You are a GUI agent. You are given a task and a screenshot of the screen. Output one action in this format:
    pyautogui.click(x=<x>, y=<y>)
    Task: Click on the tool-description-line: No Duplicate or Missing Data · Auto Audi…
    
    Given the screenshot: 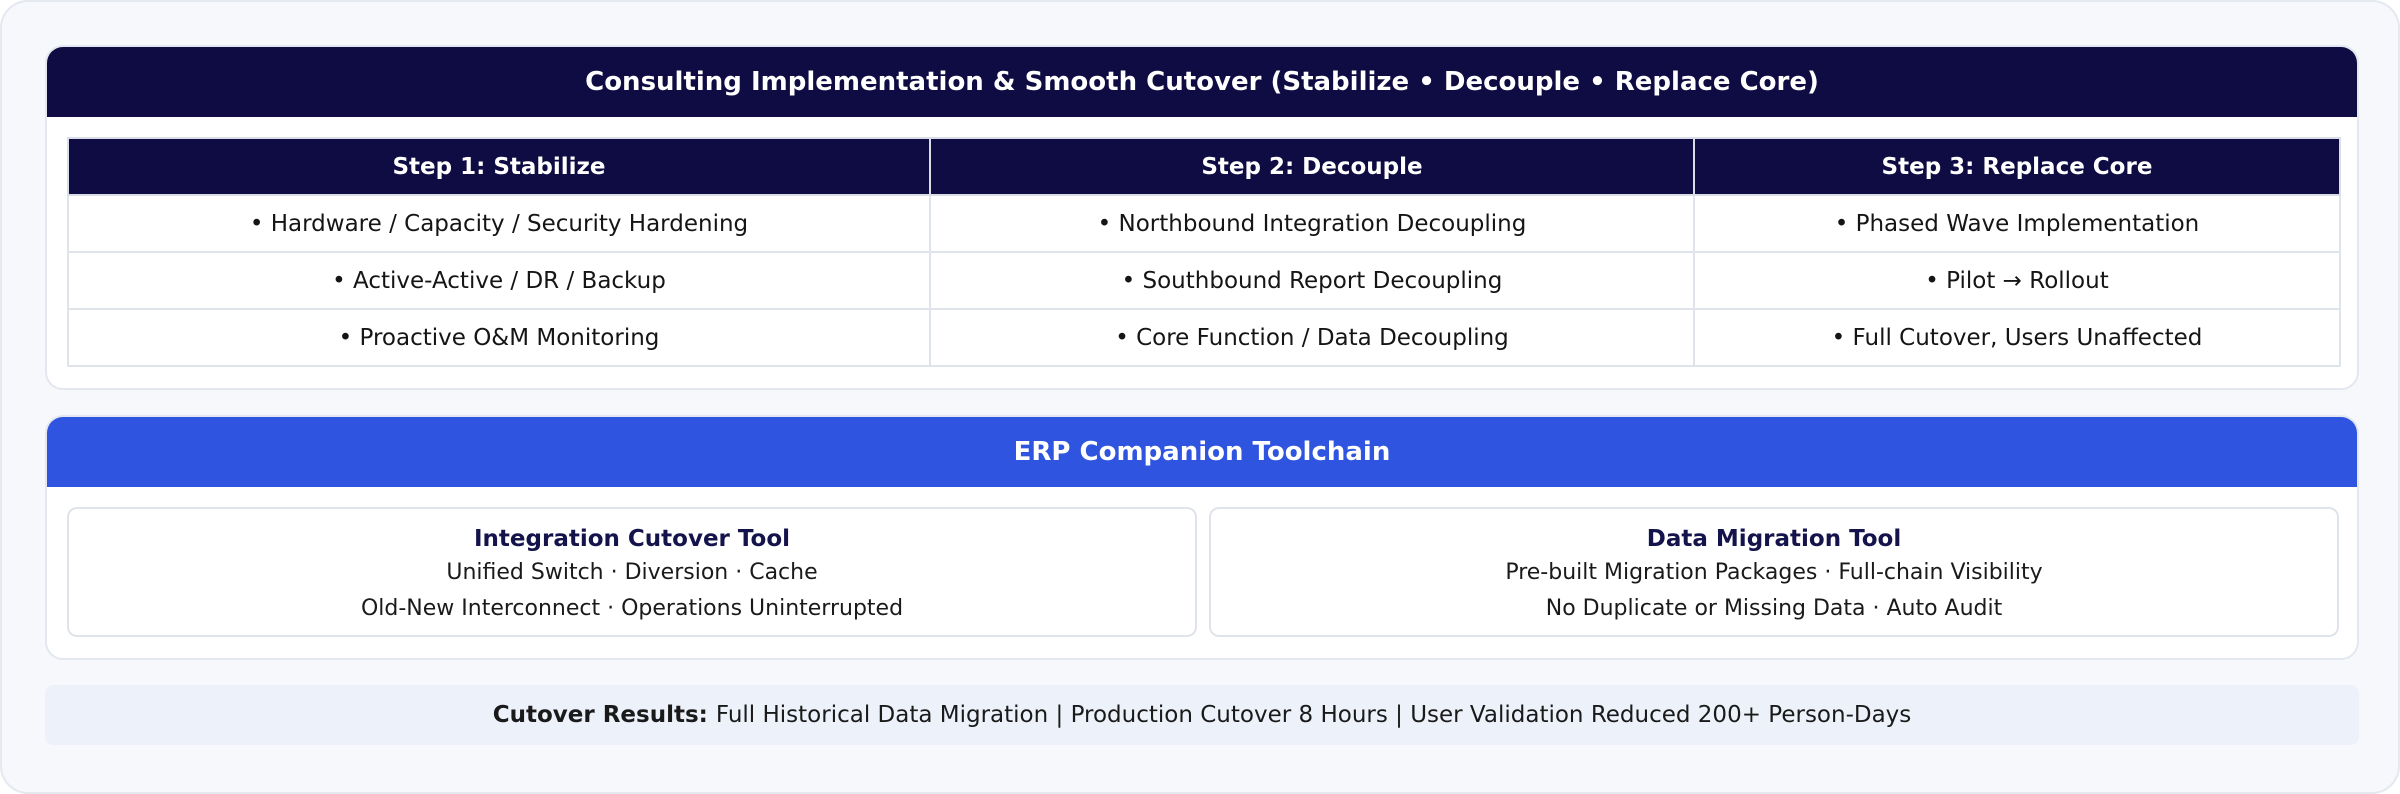 What is the action you would take?
    pyautogui.click(x=1774, y=608)
    